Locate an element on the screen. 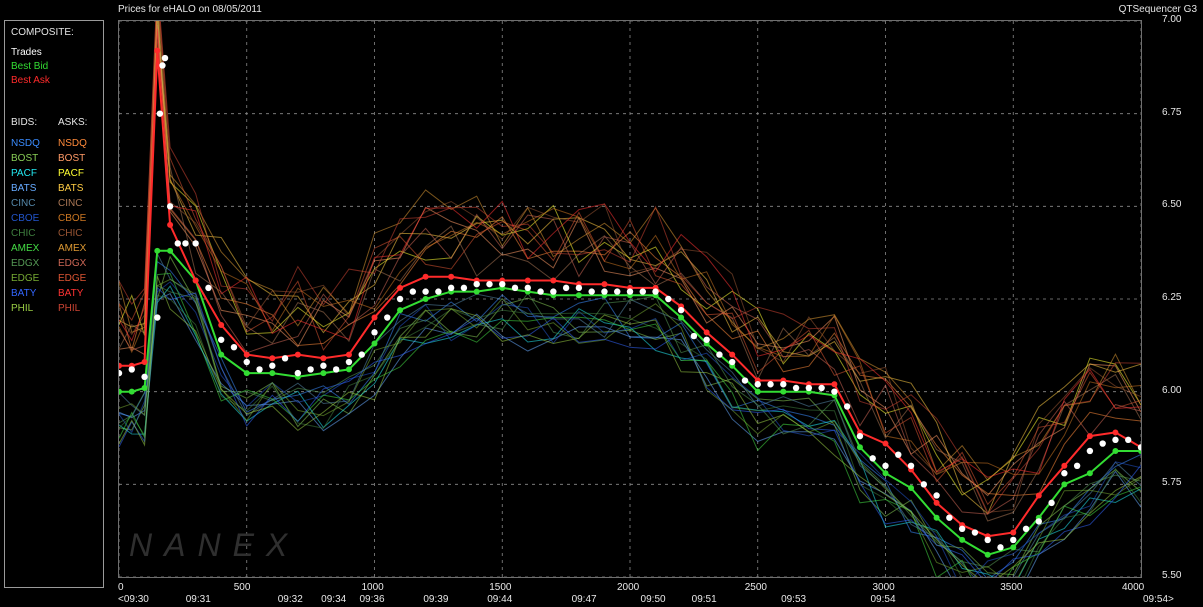 The width and height of the screenshot is (1203, 607). x-tick-label: 3500 is located at coordinates (1011, 587).